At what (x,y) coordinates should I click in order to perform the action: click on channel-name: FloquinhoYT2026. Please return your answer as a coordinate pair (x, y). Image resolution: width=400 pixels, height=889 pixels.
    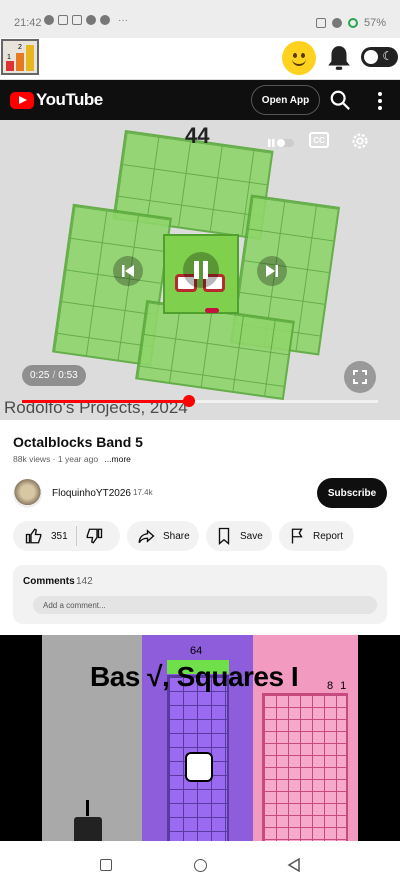
    Looking at the image, I should click on (91, 493).